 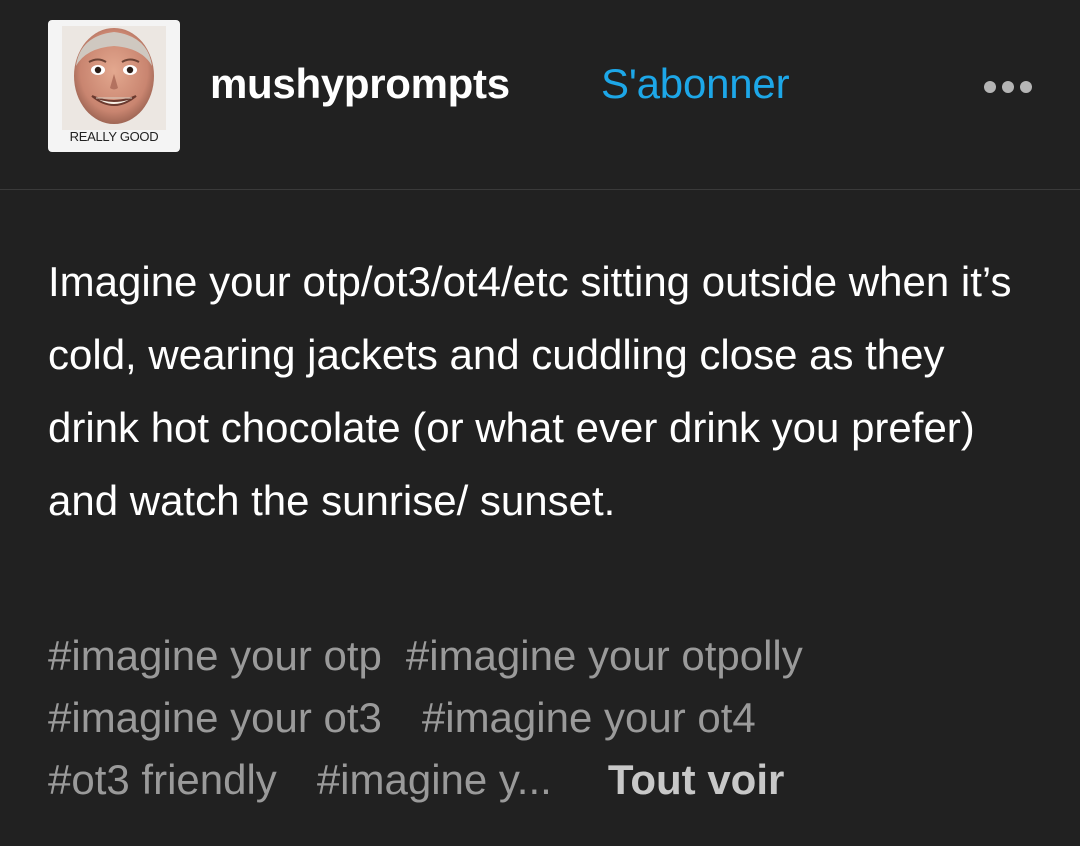 I want to click on tag-link: #ot3 friendly, so click(x=162, y=779).